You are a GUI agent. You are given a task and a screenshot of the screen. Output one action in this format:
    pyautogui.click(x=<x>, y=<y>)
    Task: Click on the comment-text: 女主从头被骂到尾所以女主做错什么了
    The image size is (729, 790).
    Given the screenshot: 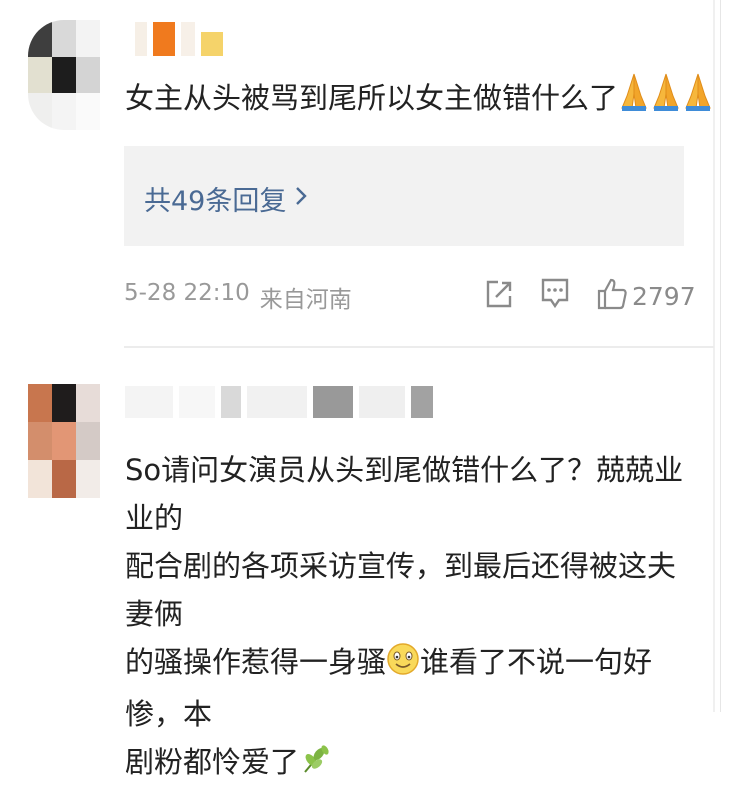 What is the action you would take?
    pyautogui.click(x=418, y=99)
    